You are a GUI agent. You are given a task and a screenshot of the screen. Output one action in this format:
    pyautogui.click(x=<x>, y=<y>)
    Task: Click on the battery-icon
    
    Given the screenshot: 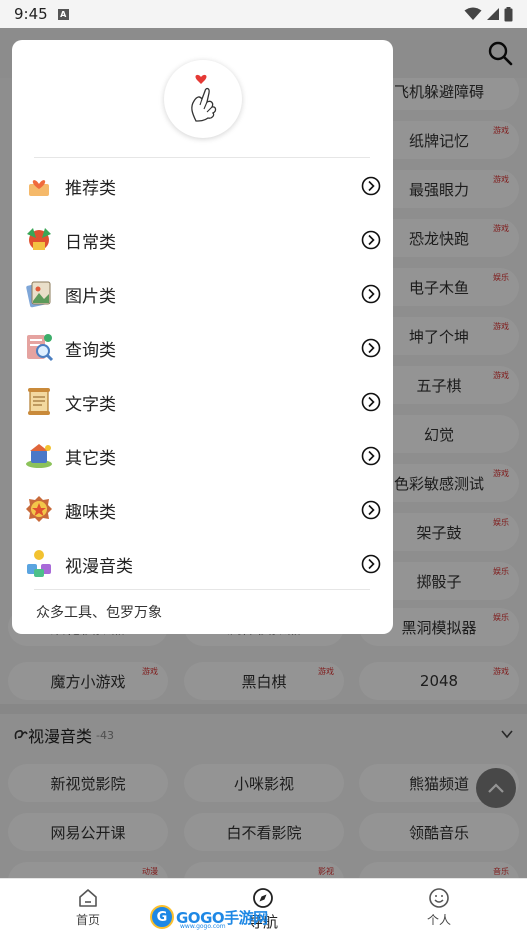 What is the action you would take?
    pyautogui.click(x=508, y=13)
    